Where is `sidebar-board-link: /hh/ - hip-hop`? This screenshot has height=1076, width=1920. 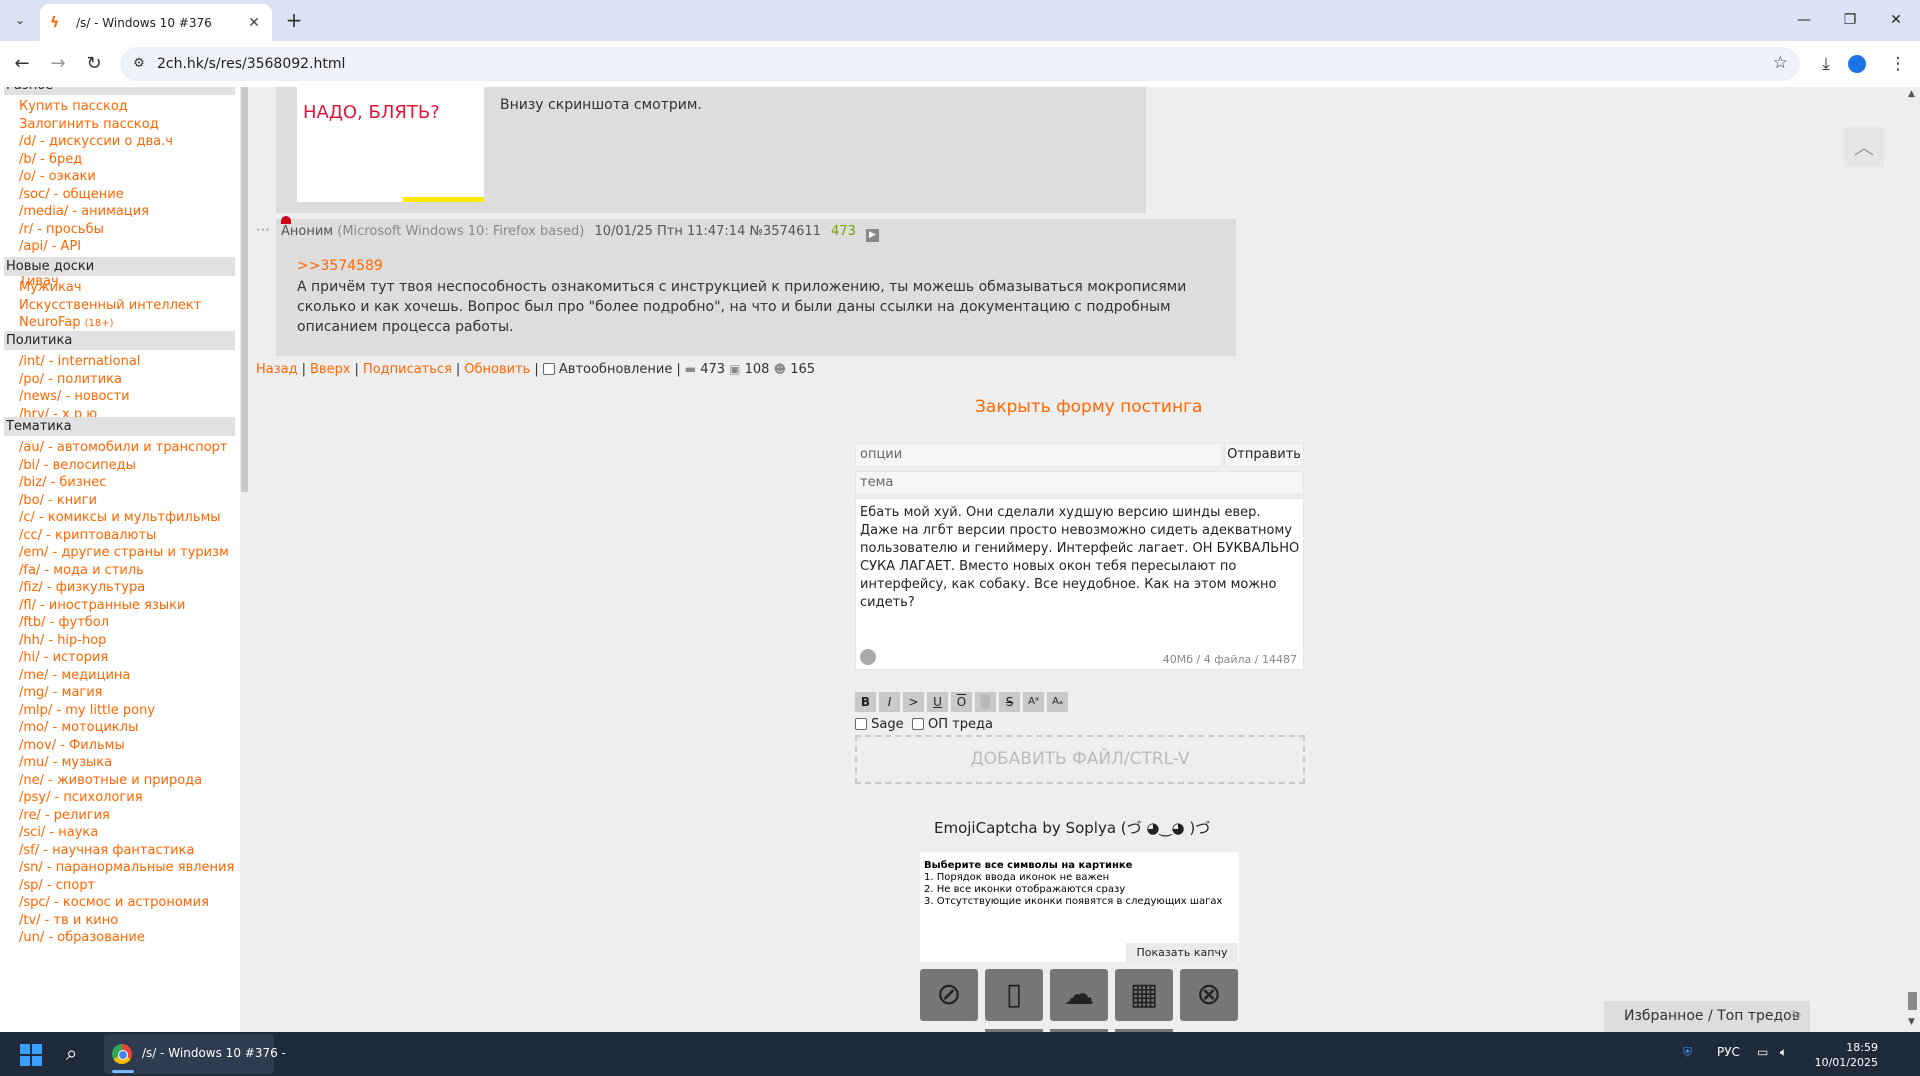
sidebar-board-link: /hh/ - hip-hop is located at coordinates (62, 640).